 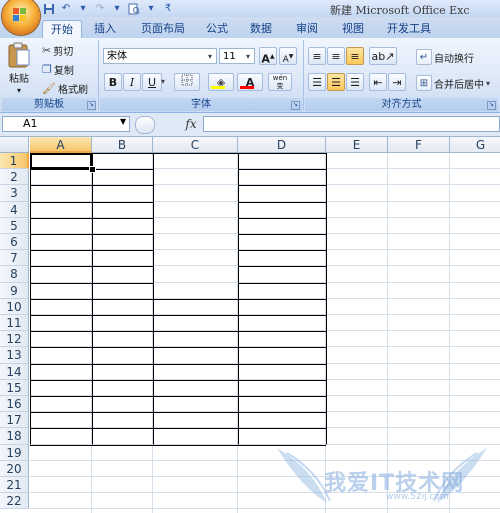 I want to click on shrink-font-button: A▼, so click(x=288, y=56).